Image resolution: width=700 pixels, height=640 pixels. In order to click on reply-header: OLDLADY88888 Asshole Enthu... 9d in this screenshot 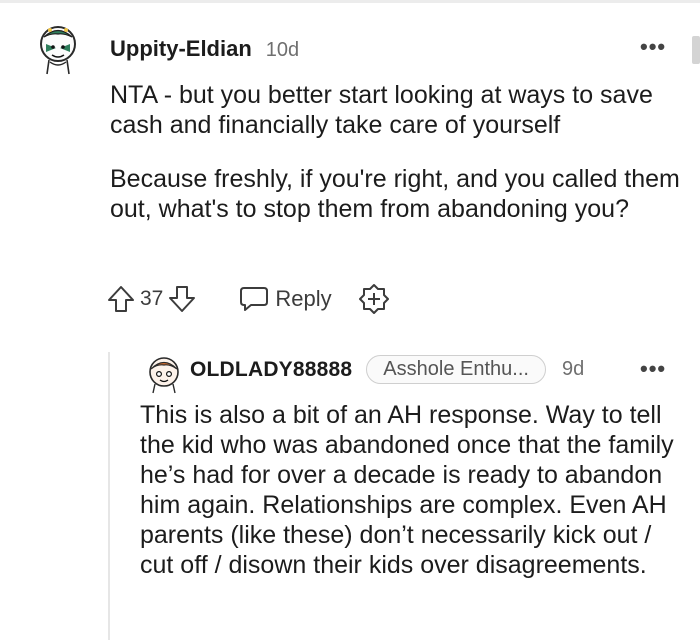, I will do `click(387, 369)`.